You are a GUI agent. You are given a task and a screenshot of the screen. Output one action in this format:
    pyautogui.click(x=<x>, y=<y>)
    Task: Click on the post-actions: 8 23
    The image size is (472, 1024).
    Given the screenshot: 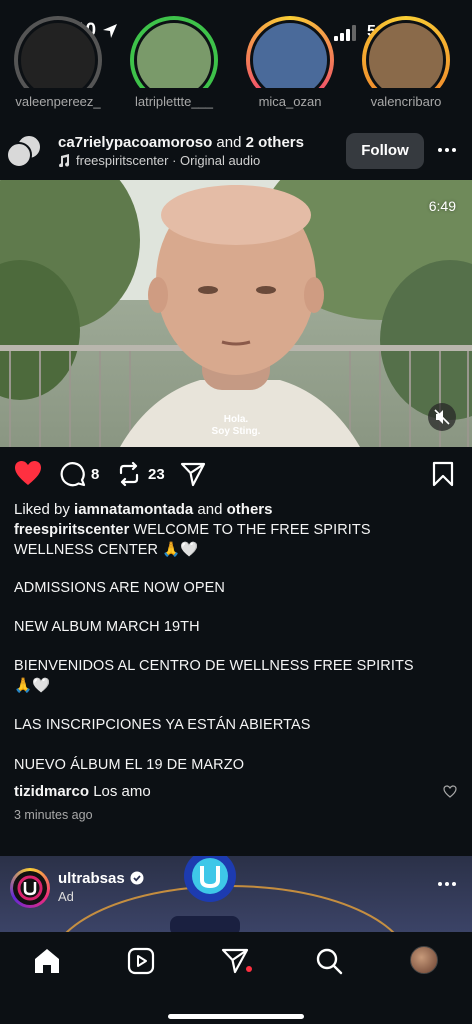 What is the action you would take?
    pyautogui.click(x=236, y=474)
    